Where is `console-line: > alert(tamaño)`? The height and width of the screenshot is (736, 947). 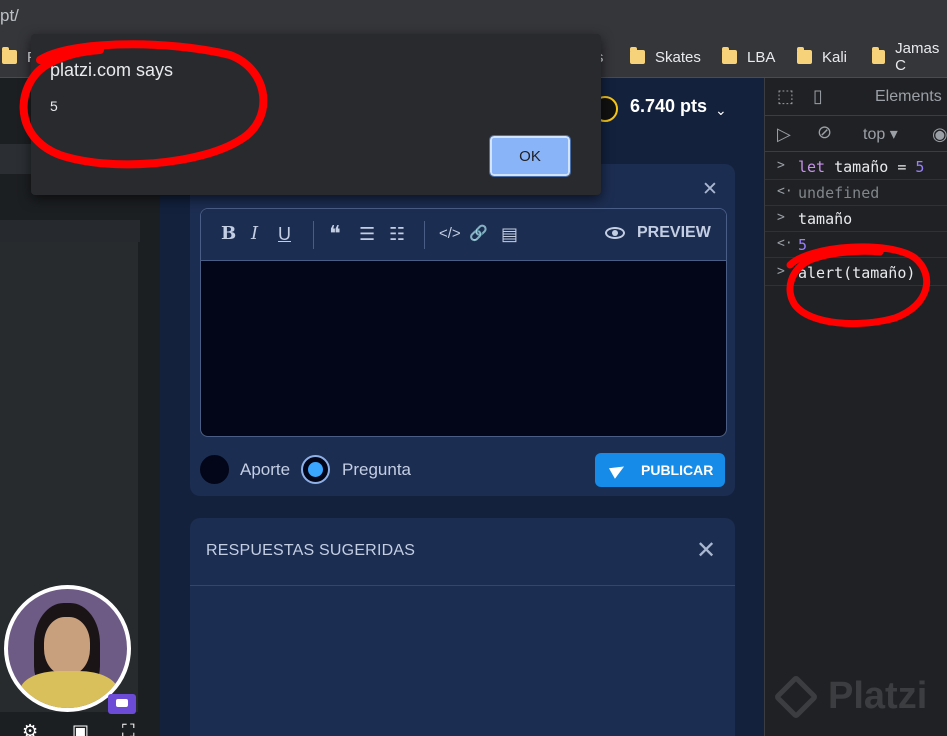
console-line: > alert(tamaño) is located at coordinates (856, 273).